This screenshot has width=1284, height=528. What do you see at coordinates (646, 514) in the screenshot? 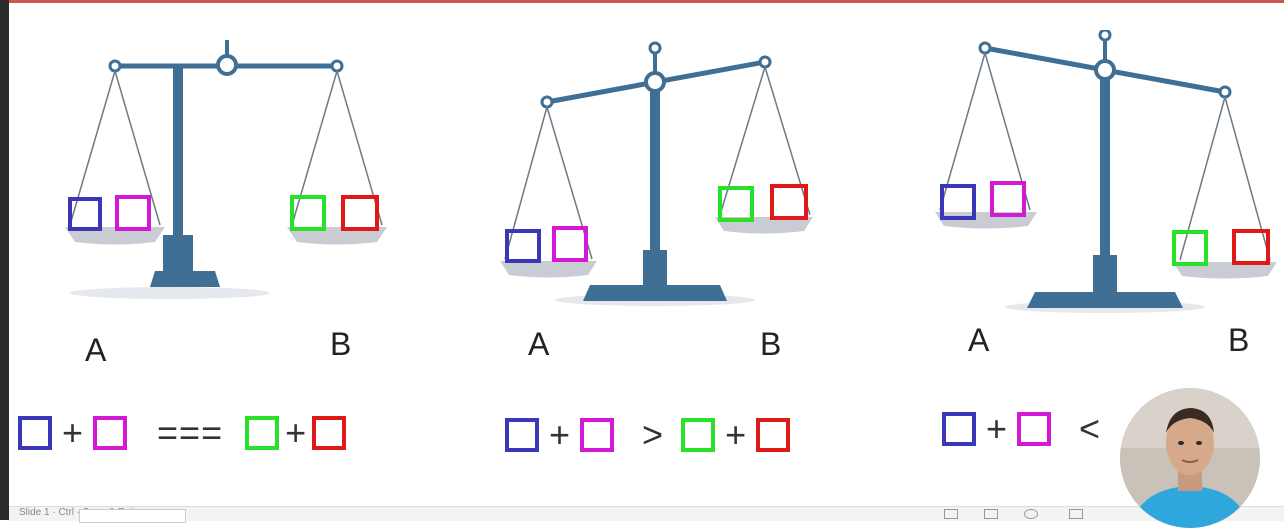
I see `status-bar: Slide 1 · Ctrl · Save & Exit` at bounding box center [646, 514].